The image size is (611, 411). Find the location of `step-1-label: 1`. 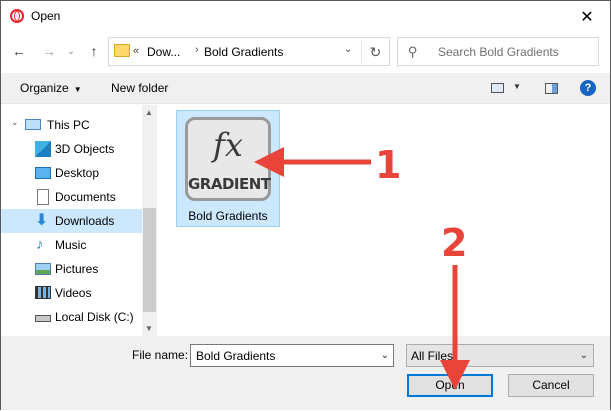

step-1-label: 1 is located at coordinates (388, 165).